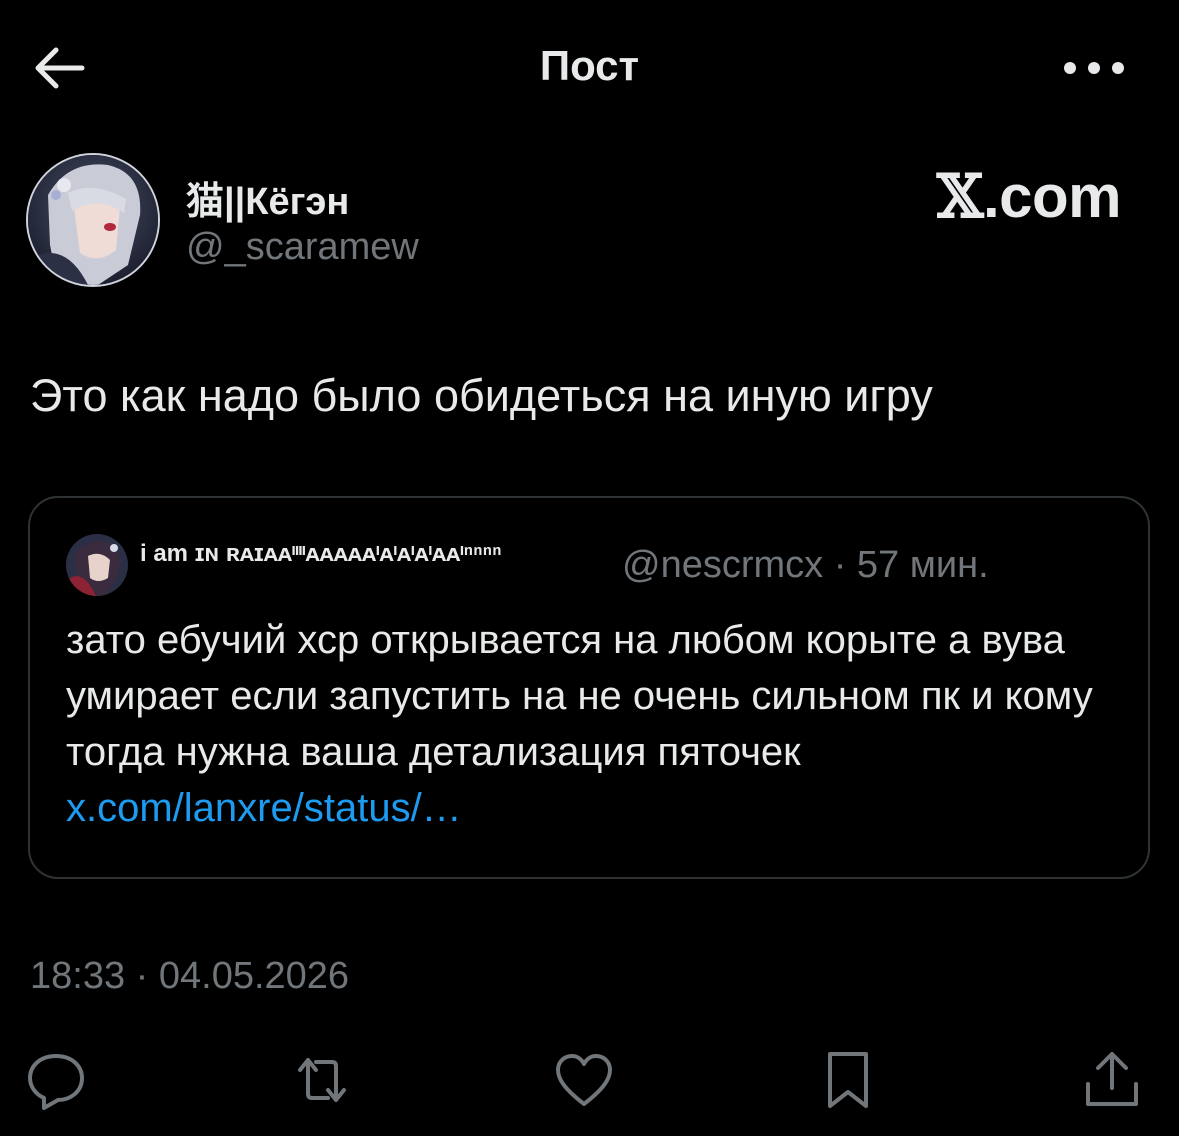 The height and width of the screenshot is (1136, 1179). I want to click on post-timestamp: 18:33 · 04.05.2026, so click(190, 976).